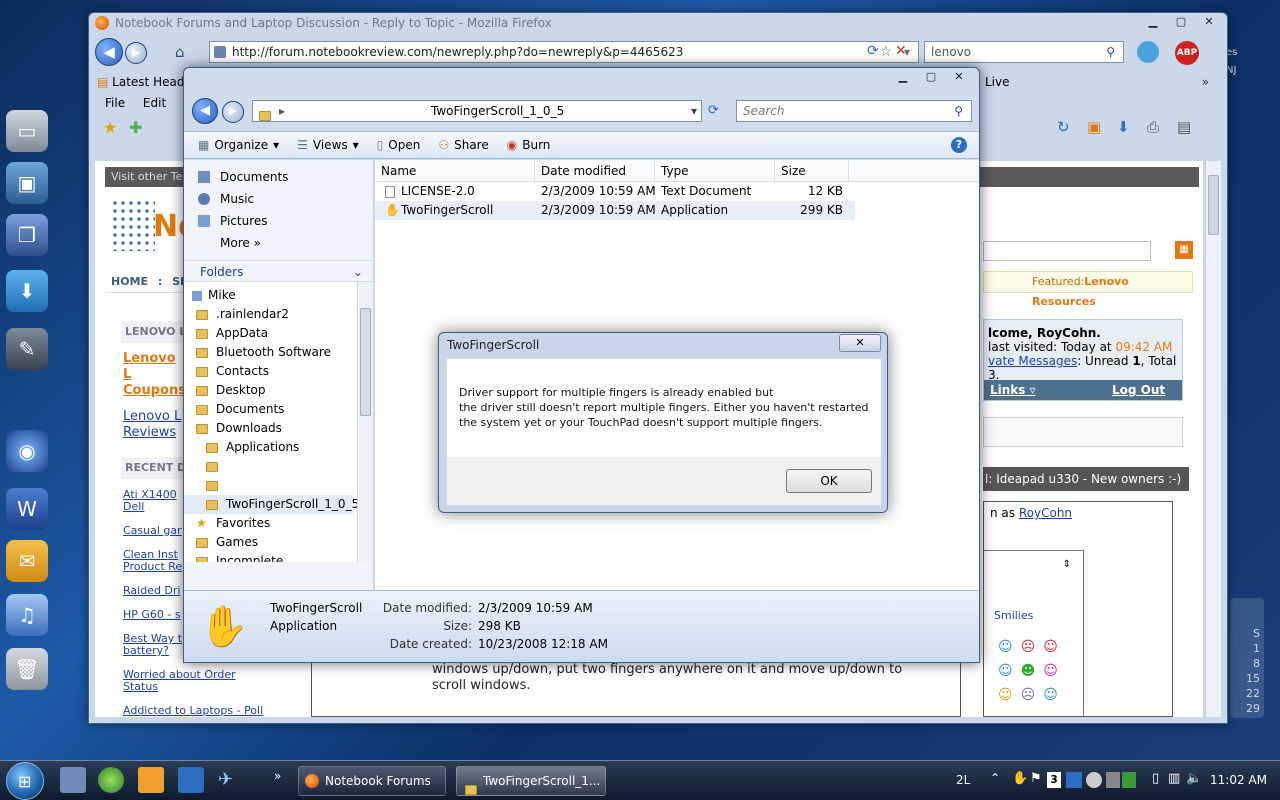 This screenshot has width=1280, height=800. I want to click on firefox-search-input: lenovo ⚲, so click(1024, 52).